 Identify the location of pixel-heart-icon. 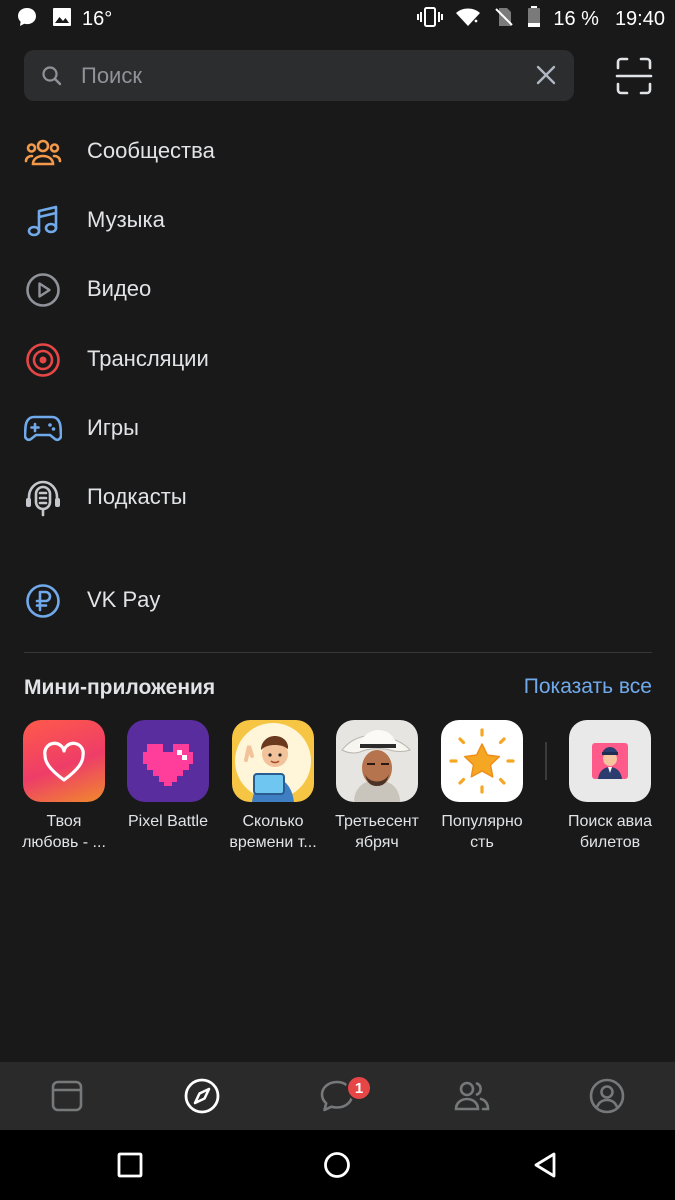
(168, 761).